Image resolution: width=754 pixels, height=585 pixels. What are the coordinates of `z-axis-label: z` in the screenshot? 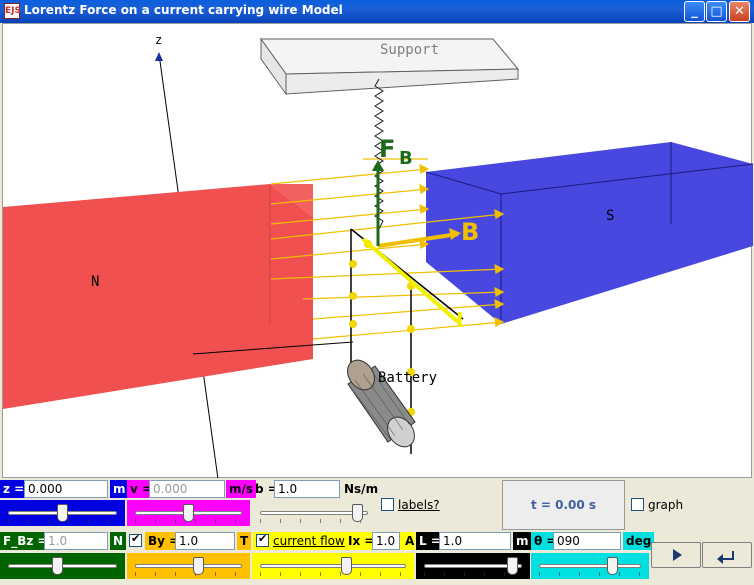 It's located at (158, 40).